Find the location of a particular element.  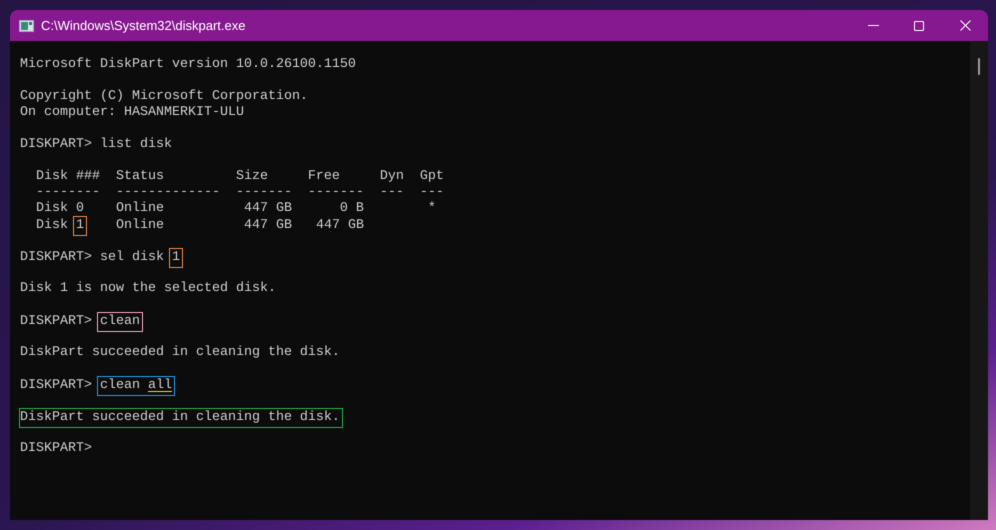

scrollbar is located at coordinates (979, 280).